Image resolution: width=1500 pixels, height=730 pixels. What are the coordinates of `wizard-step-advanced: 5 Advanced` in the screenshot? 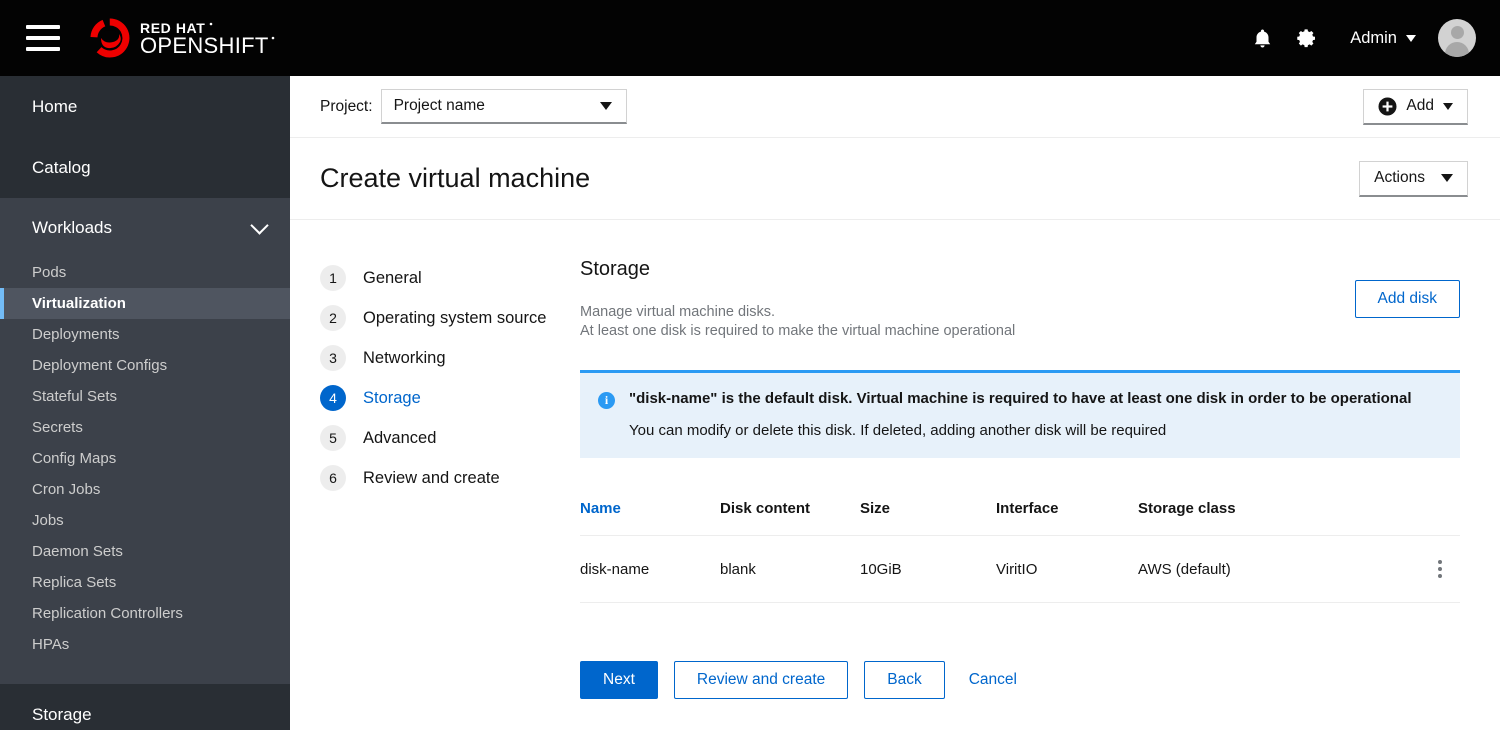 It's located at (450, 438).